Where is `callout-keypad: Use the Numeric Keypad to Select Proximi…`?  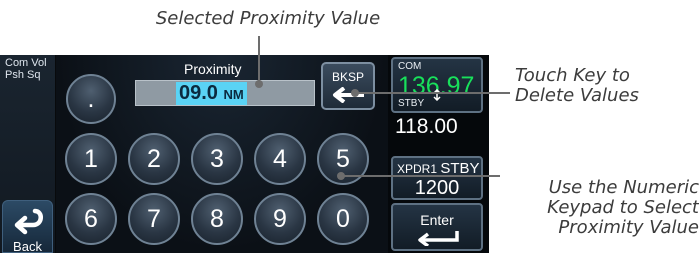 callout-keypad: Use the Numeric Keypad to Select Proximi… is located at coordinates (623, 207).